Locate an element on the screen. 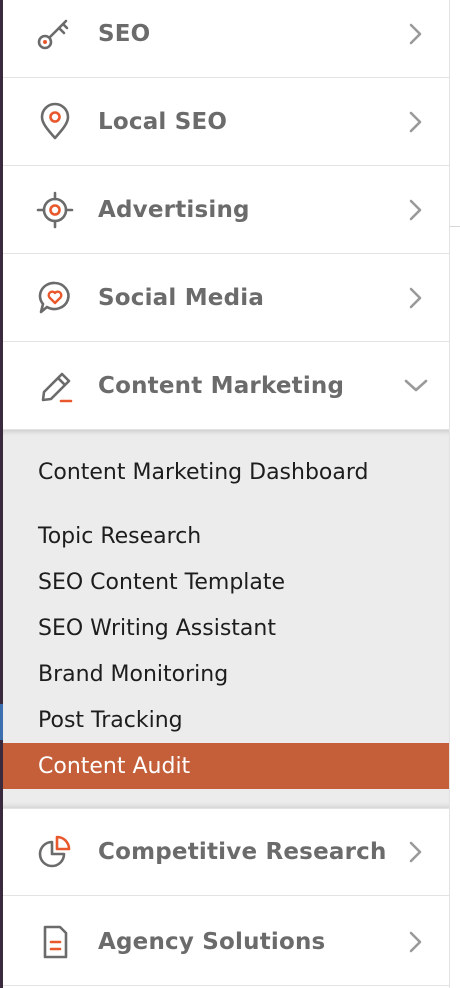 This screenshot has height=988, width=460. sidebar-item-label: Social Media is located at coordinates (181, 297).